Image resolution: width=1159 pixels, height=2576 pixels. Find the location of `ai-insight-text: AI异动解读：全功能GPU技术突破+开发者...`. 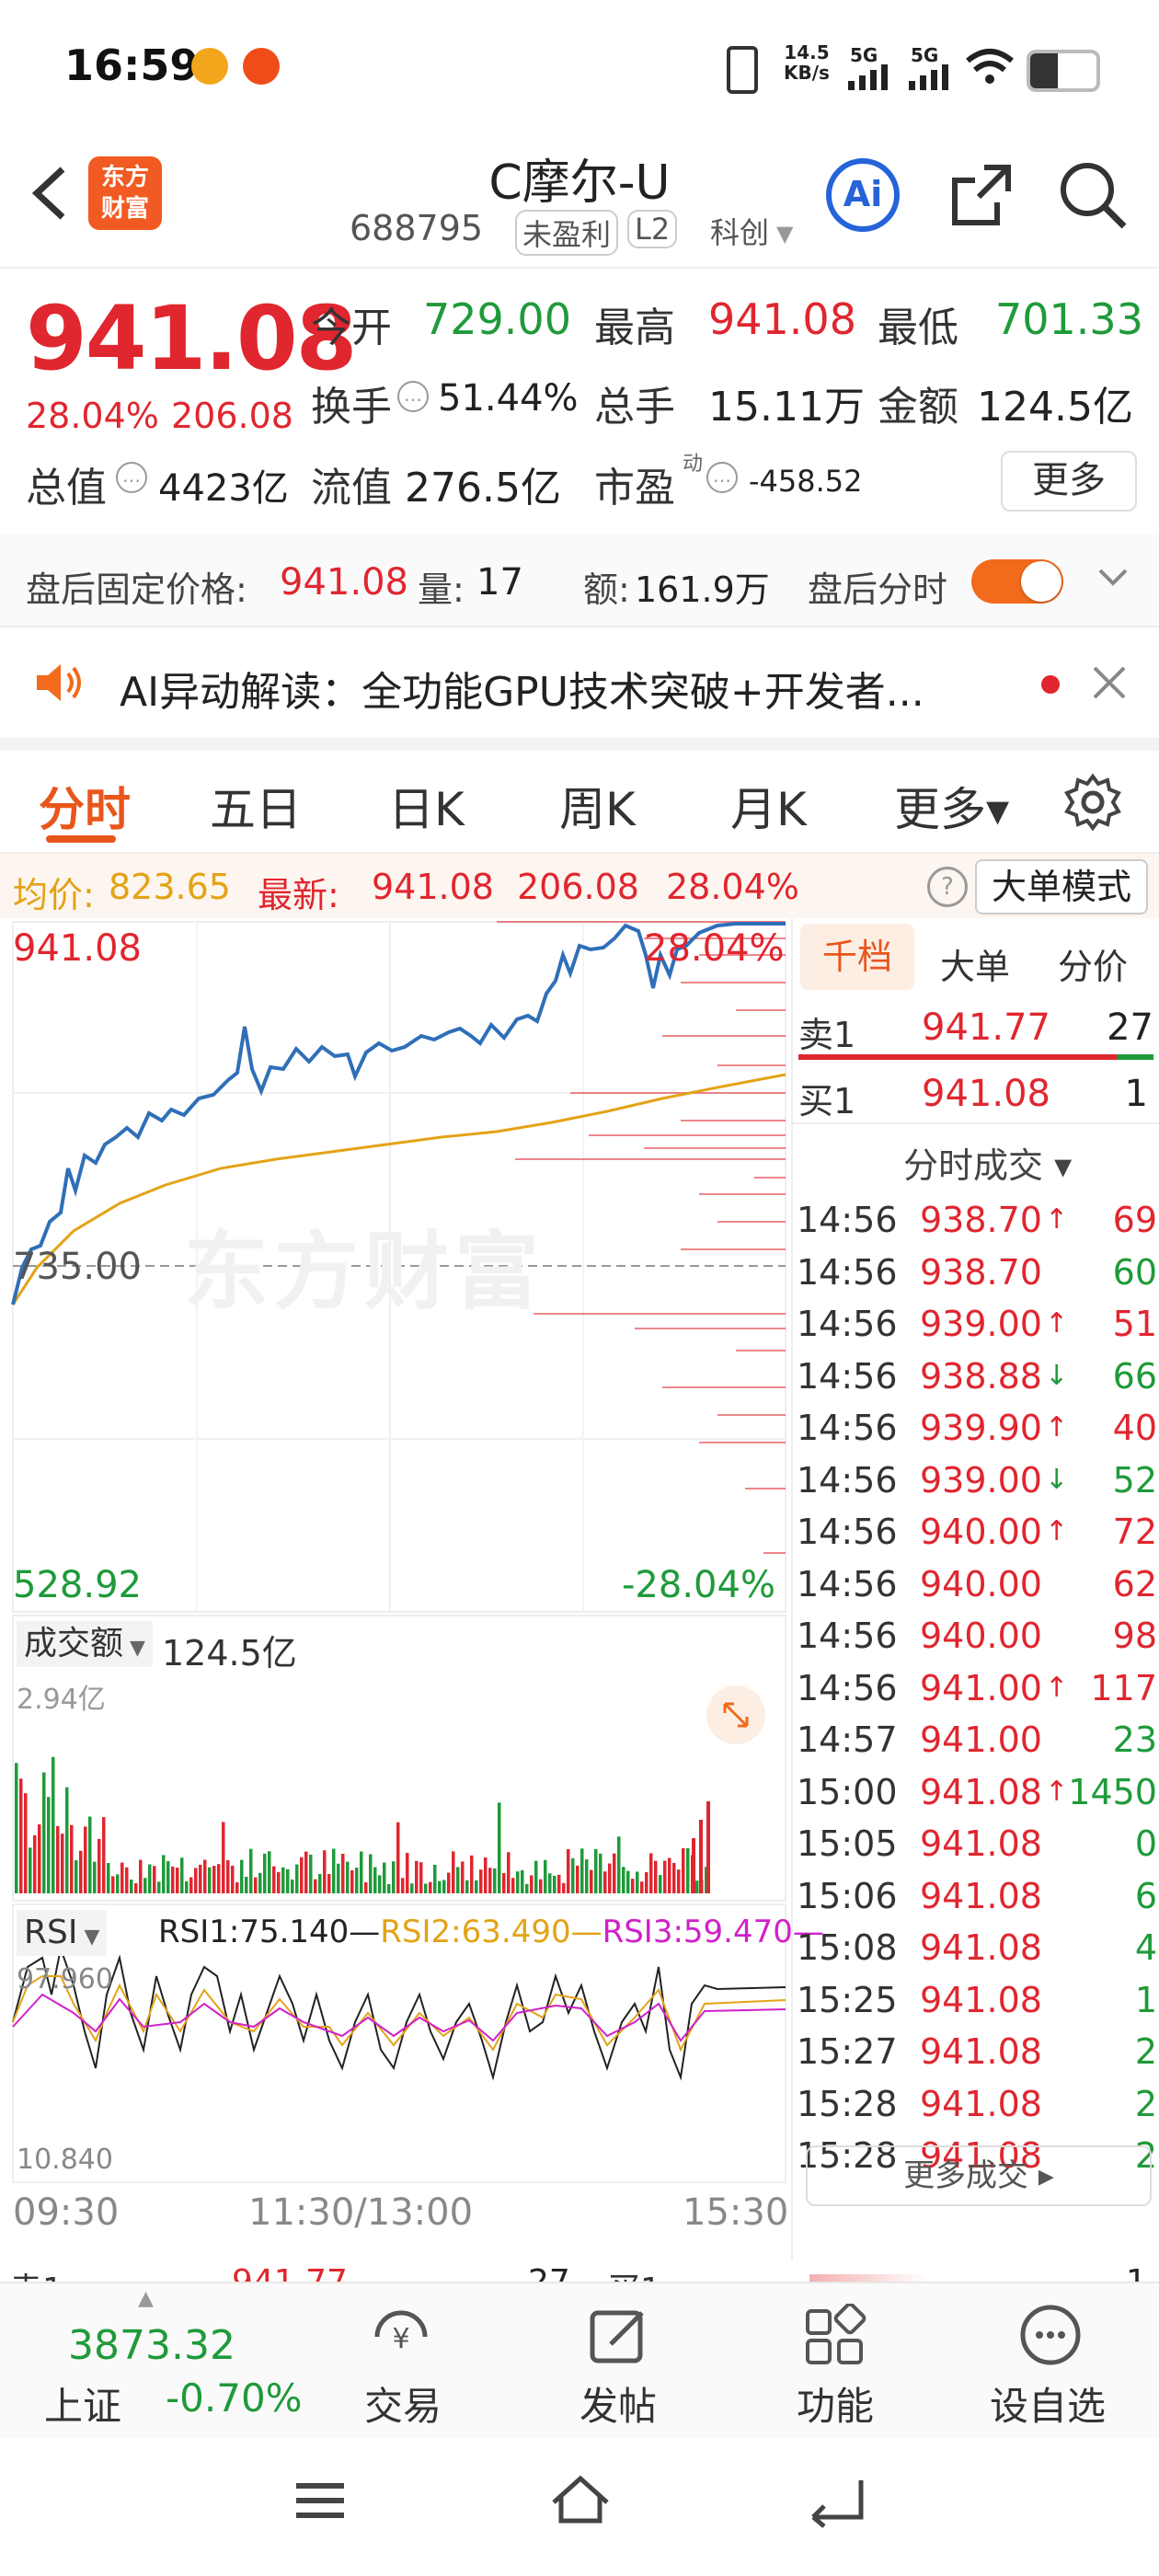

ai-insight-text: AI异动解读：全功能GPU技术突破+开发者... is located at coordinates (522, 688).